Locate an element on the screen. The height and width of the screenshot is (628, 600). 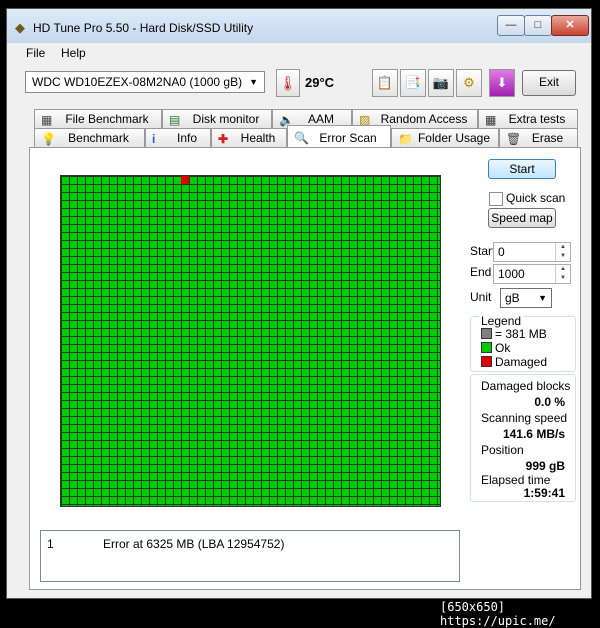
copy-info-icon: 📑 is located at coordinates (413, 83).